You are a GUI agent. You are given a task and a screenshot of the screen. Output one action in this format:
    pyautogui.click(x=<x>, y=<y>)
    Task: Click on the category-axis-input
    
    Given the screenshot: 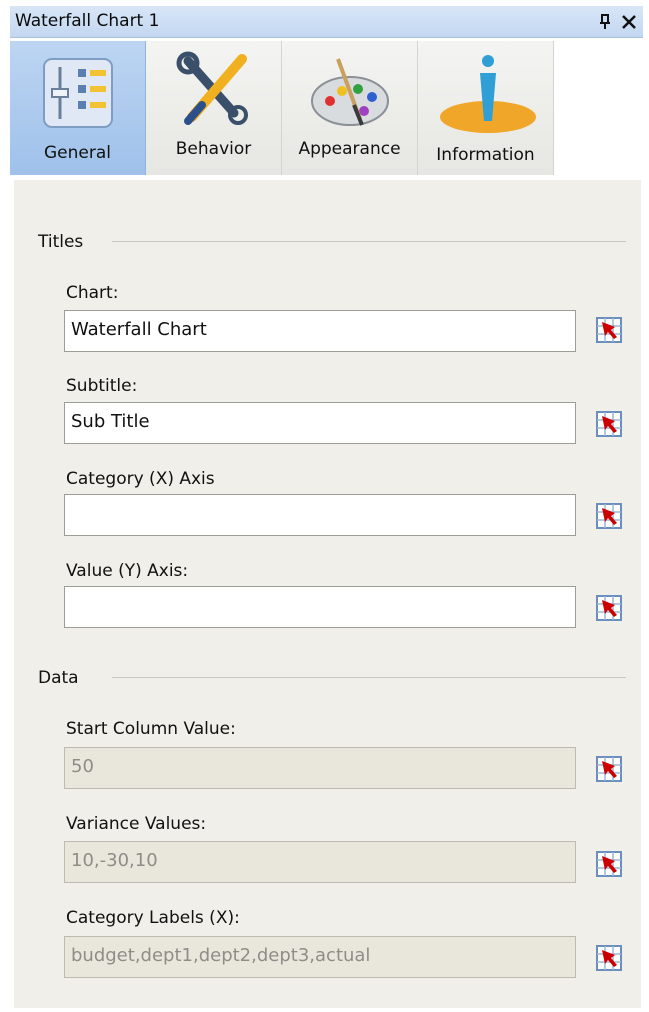 What is the action you would take?
    pyautogui.click(x=320, y=515)
    